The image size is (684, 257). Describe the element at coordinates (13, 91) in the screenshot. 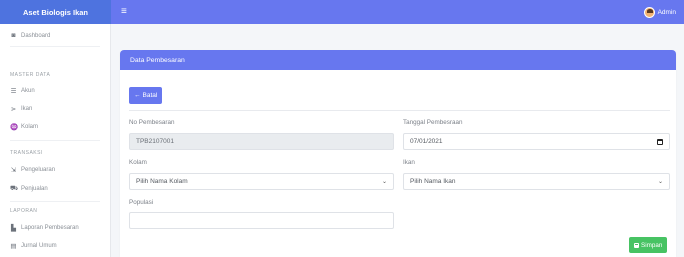

I see `list-icon: ☰` at that location.